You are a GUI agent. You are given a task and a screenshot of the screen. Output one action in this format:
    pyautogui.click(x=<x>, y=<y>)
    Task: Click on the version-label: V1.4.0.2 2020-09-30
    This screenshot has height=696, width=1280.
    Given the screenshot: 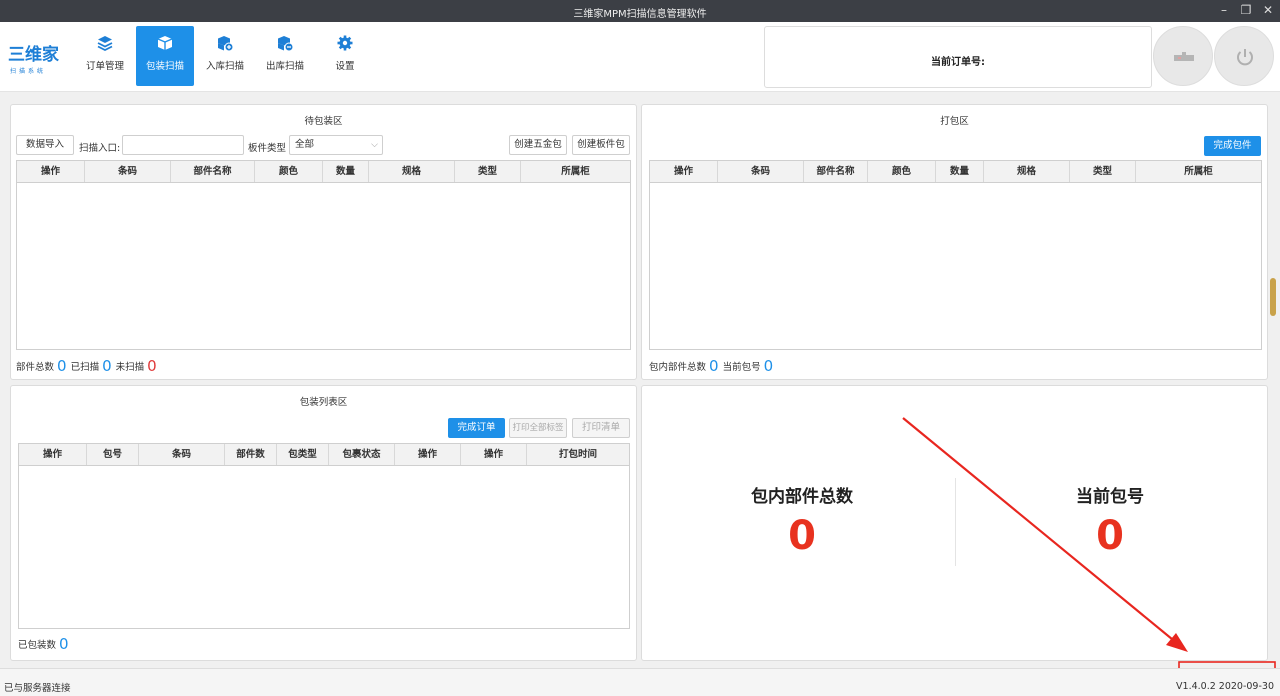 What is the action you would take?
    pyautogui.click(x=1225, y=686)
    